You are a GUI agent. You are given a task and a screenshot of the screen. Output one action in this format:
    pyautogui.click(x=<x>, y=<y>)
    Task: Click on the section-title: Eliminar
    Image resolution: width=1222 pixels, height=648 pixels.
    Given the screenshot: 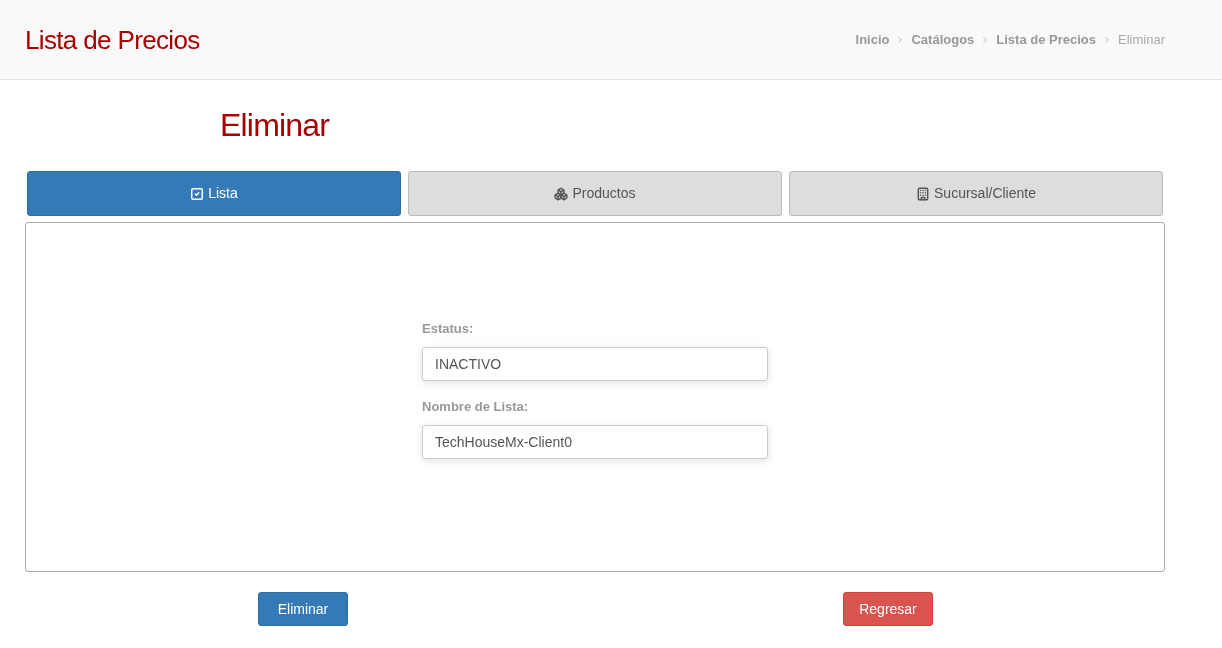 What is the action you would take?
    pyautogui.click(x=275, y=125)
    